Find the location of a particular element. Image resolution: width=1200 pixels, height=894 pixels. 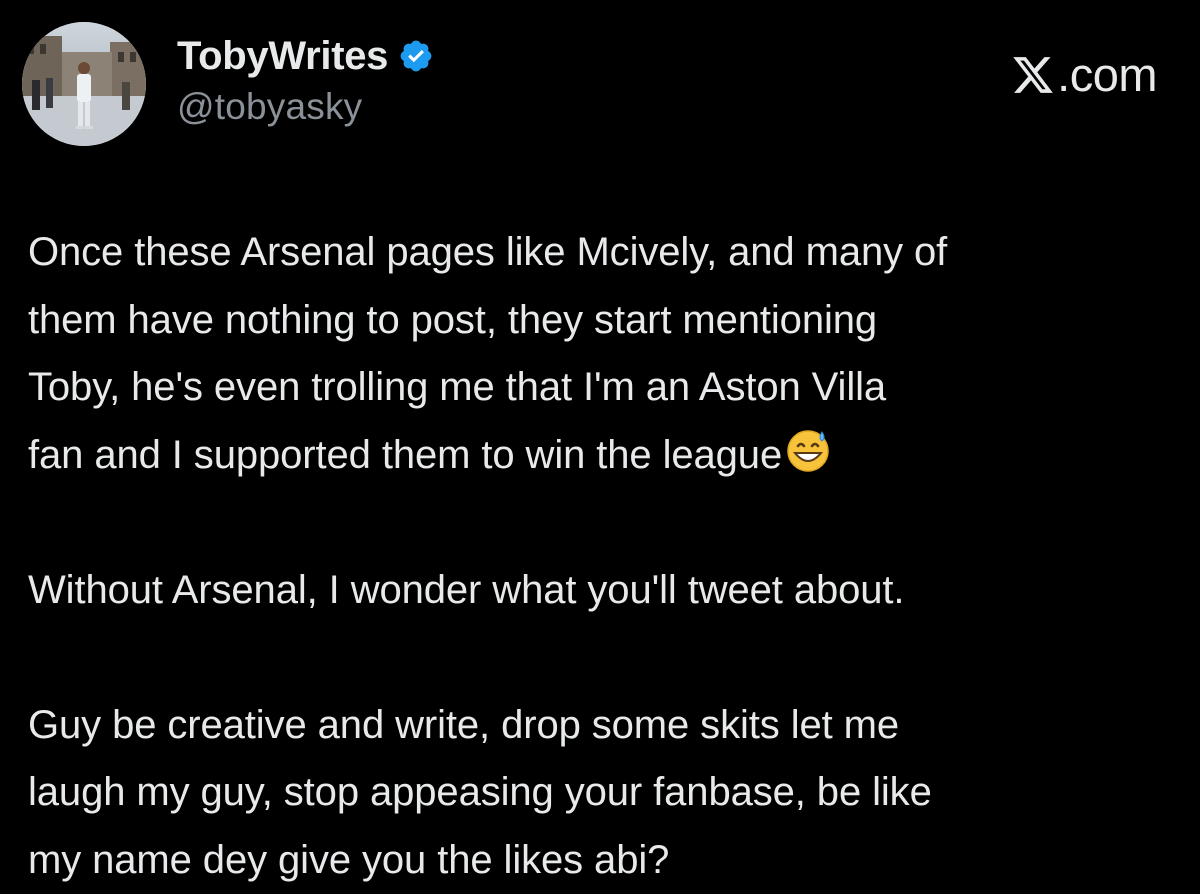

name-row: TobyWrites is located at coordinates (305, 56).